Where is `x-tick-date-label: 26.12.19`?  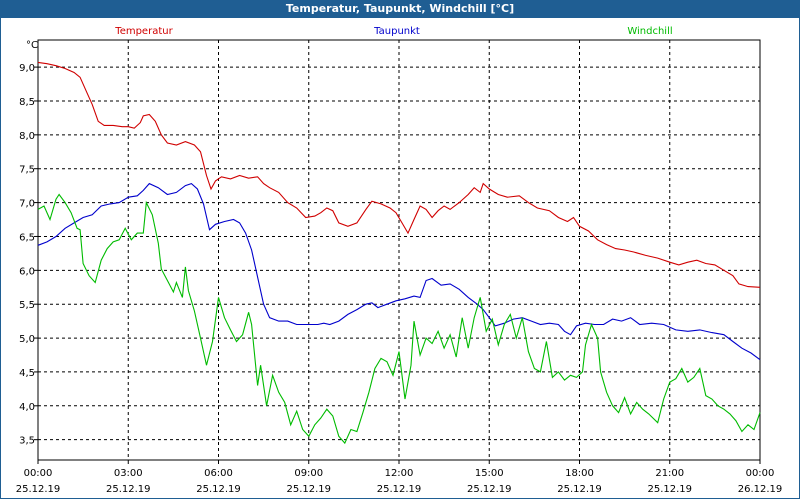
x-tick-date-label: 26.12.19 is located at coordinates (760, 489).